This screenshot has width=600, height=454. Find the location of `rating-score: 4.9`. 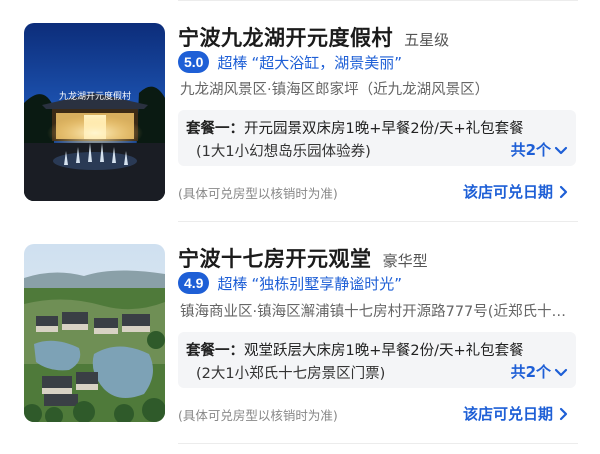

rating-score: 4.9 is located at coordinates (194, 283).